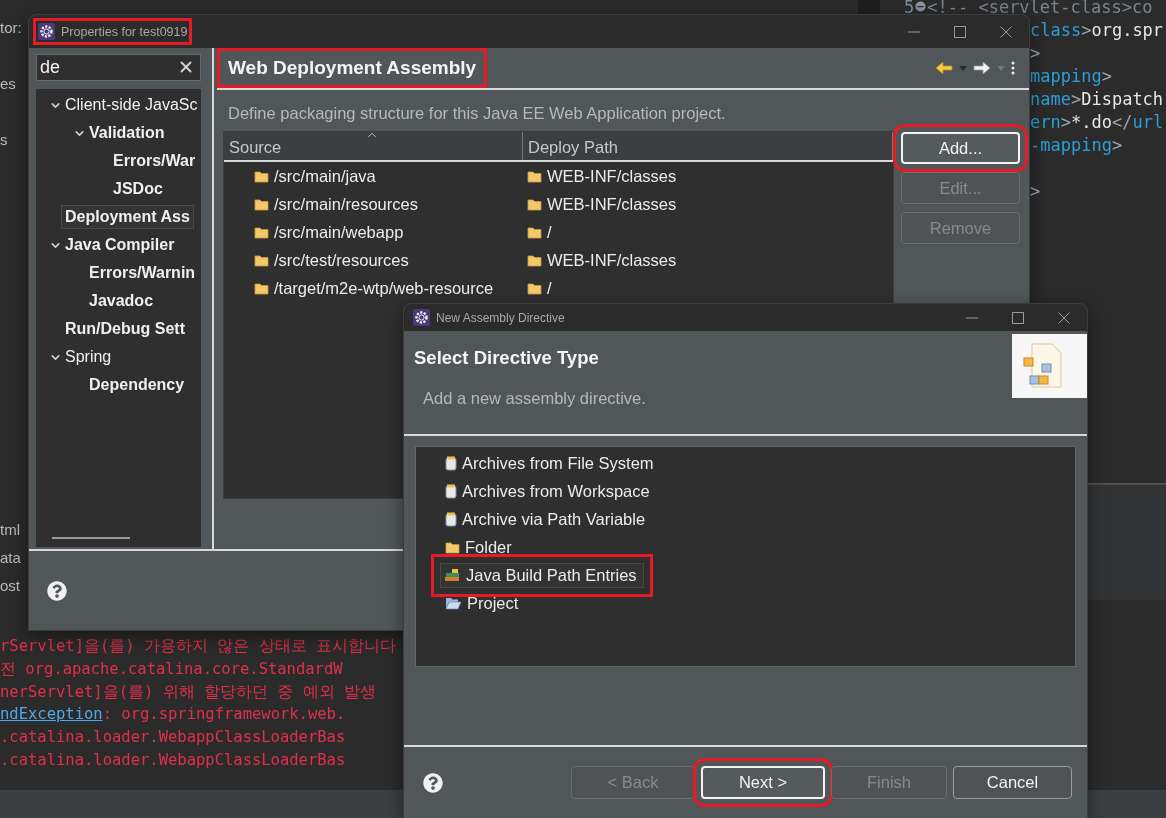 Image resolution: width=1166 pixels, height=818 pixels. What do you see at coordinates (10, 586) in the screenshot?
I see `panel-text: ost` at bounding box center [10, 586].